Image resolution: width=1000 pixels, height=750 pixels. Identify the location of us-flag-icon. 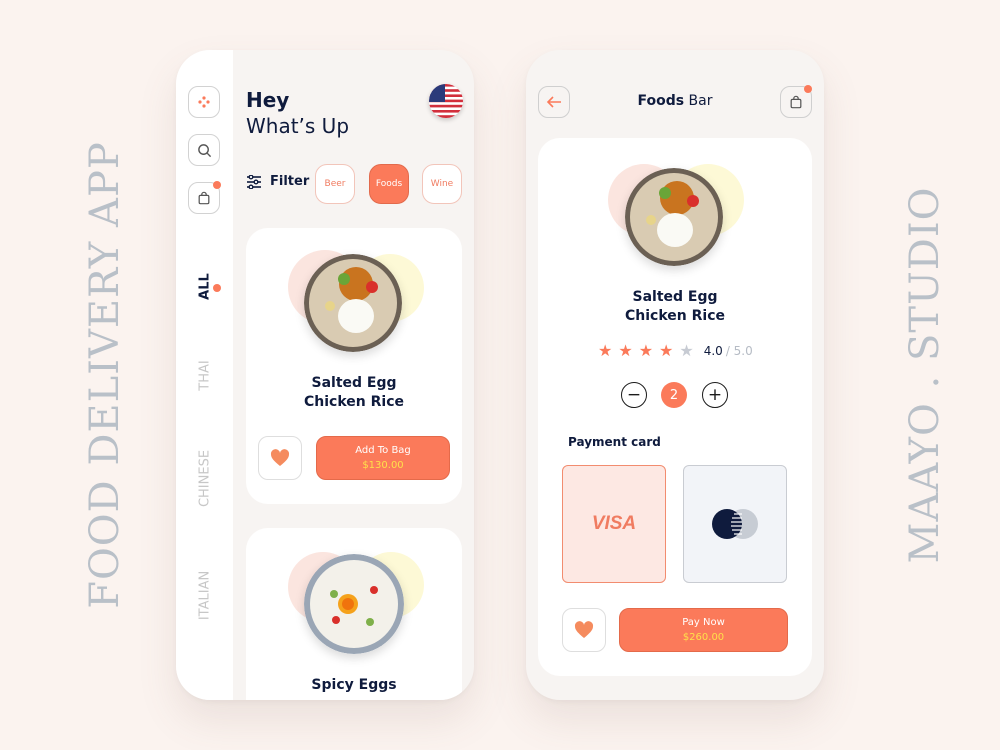
(446, 101).